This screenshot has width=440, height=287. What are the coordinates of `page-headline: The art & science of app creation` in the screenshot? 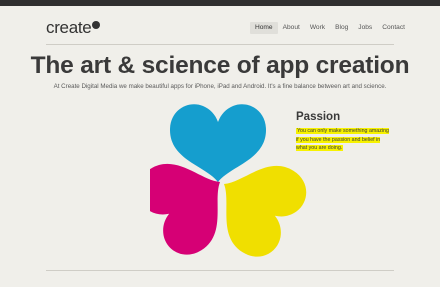 It's located at (220, 65).